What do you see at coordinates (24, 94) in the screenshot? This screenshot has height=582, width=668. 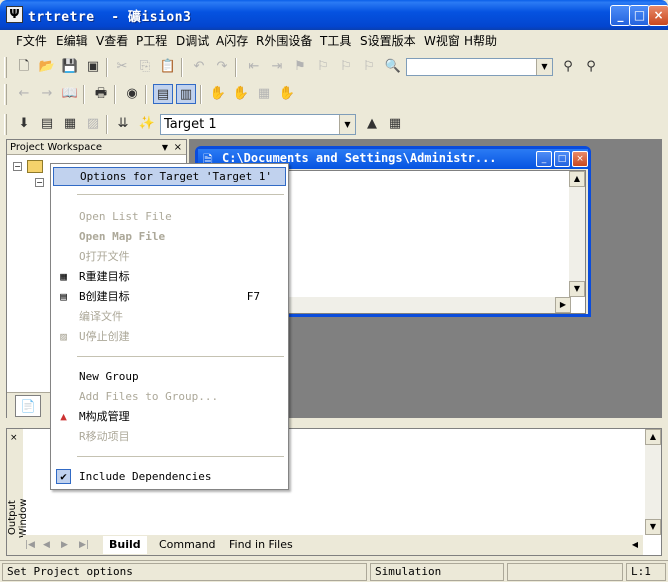 I see `nav-back-icon: ←` at bounding box center [24, 94].